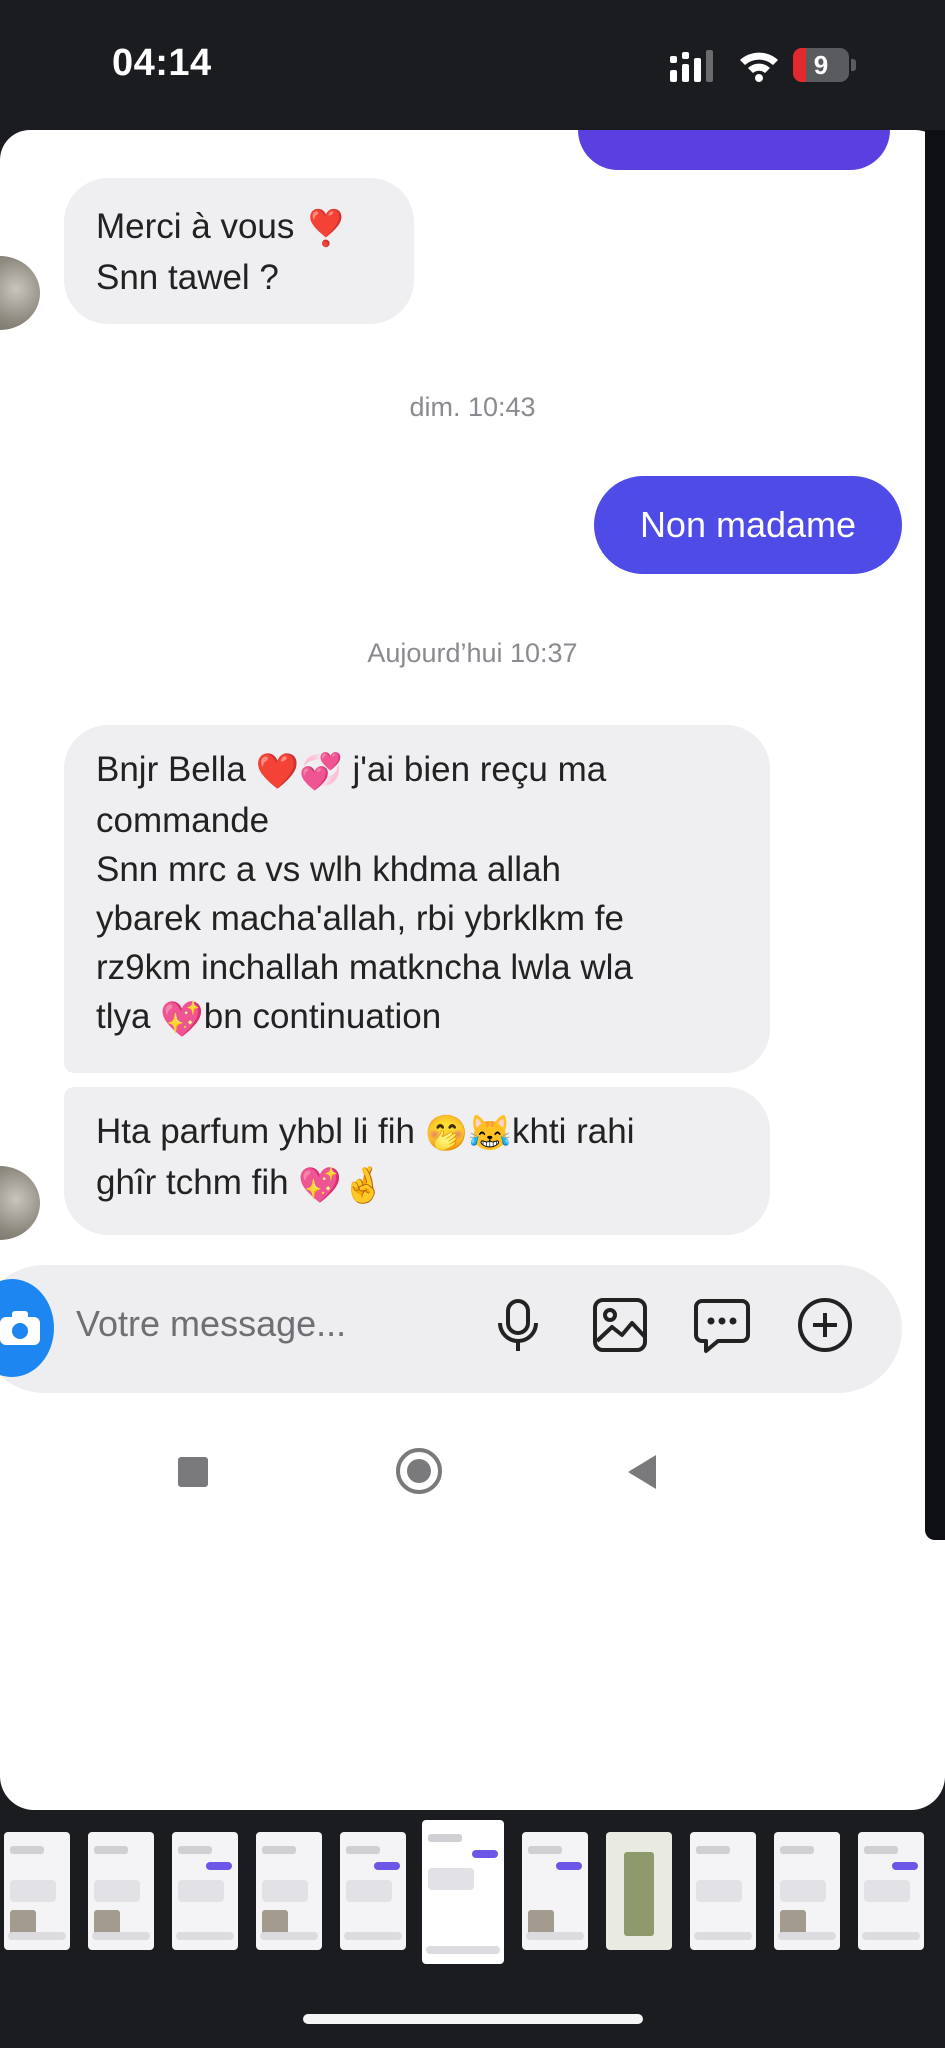  Describe the element at coordinates (171, 769) in the screenshot. I see `message-text: Bnjr Bella` at that location.